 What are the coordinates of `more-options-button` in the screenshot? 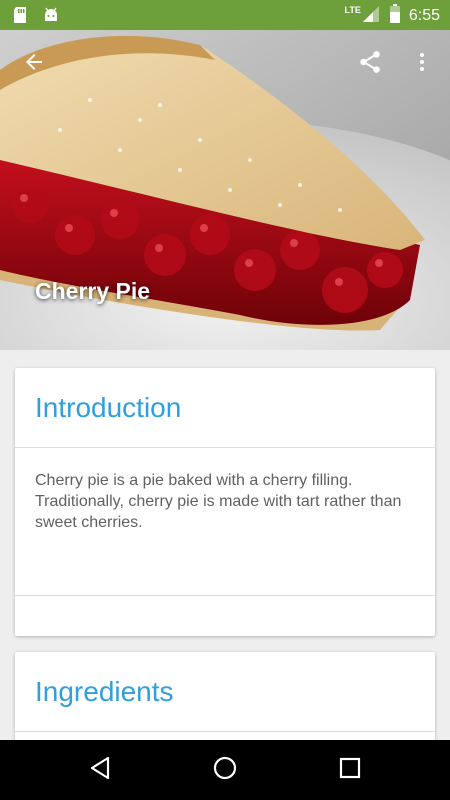 It's located at (422, 64).